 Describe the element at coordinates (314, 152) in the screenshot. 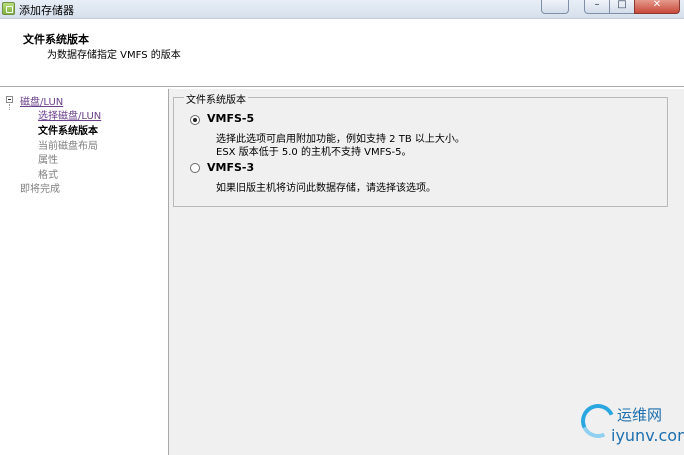

I see `vmfs5-desc-2: ESX 版本低于 5.0 的主机不支持 VMFS-5。` at that location.